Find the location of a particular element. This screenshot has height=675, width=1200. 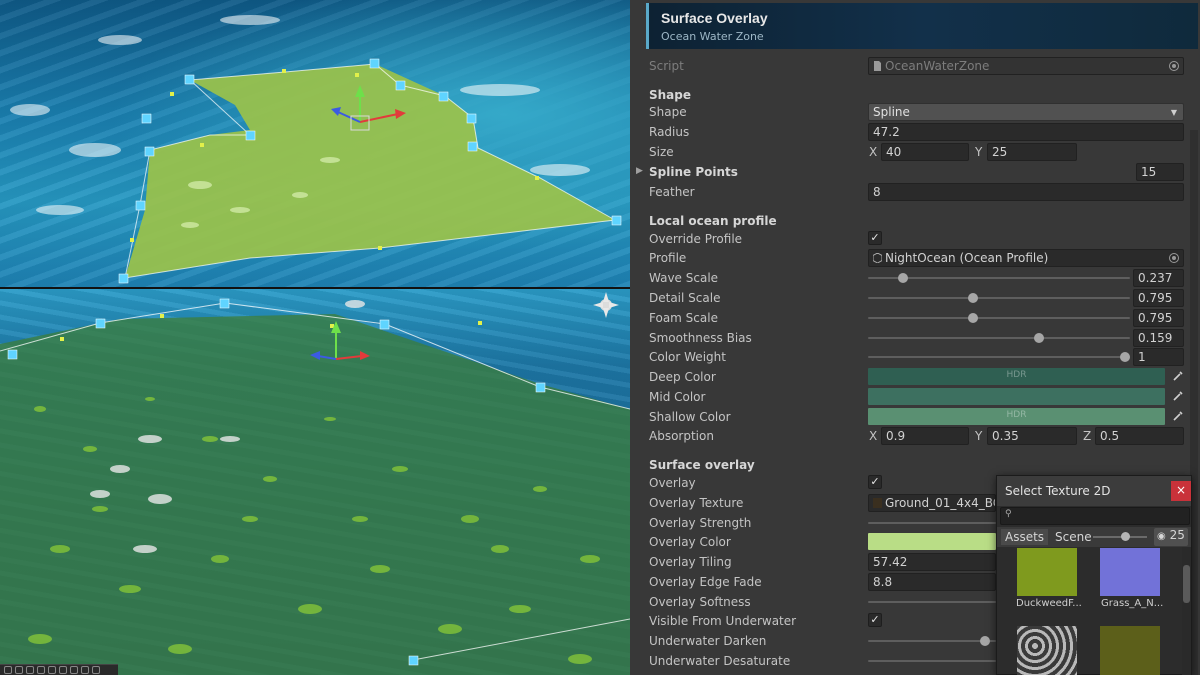

overlay-softness-slider is located at coordinates (932, 602).